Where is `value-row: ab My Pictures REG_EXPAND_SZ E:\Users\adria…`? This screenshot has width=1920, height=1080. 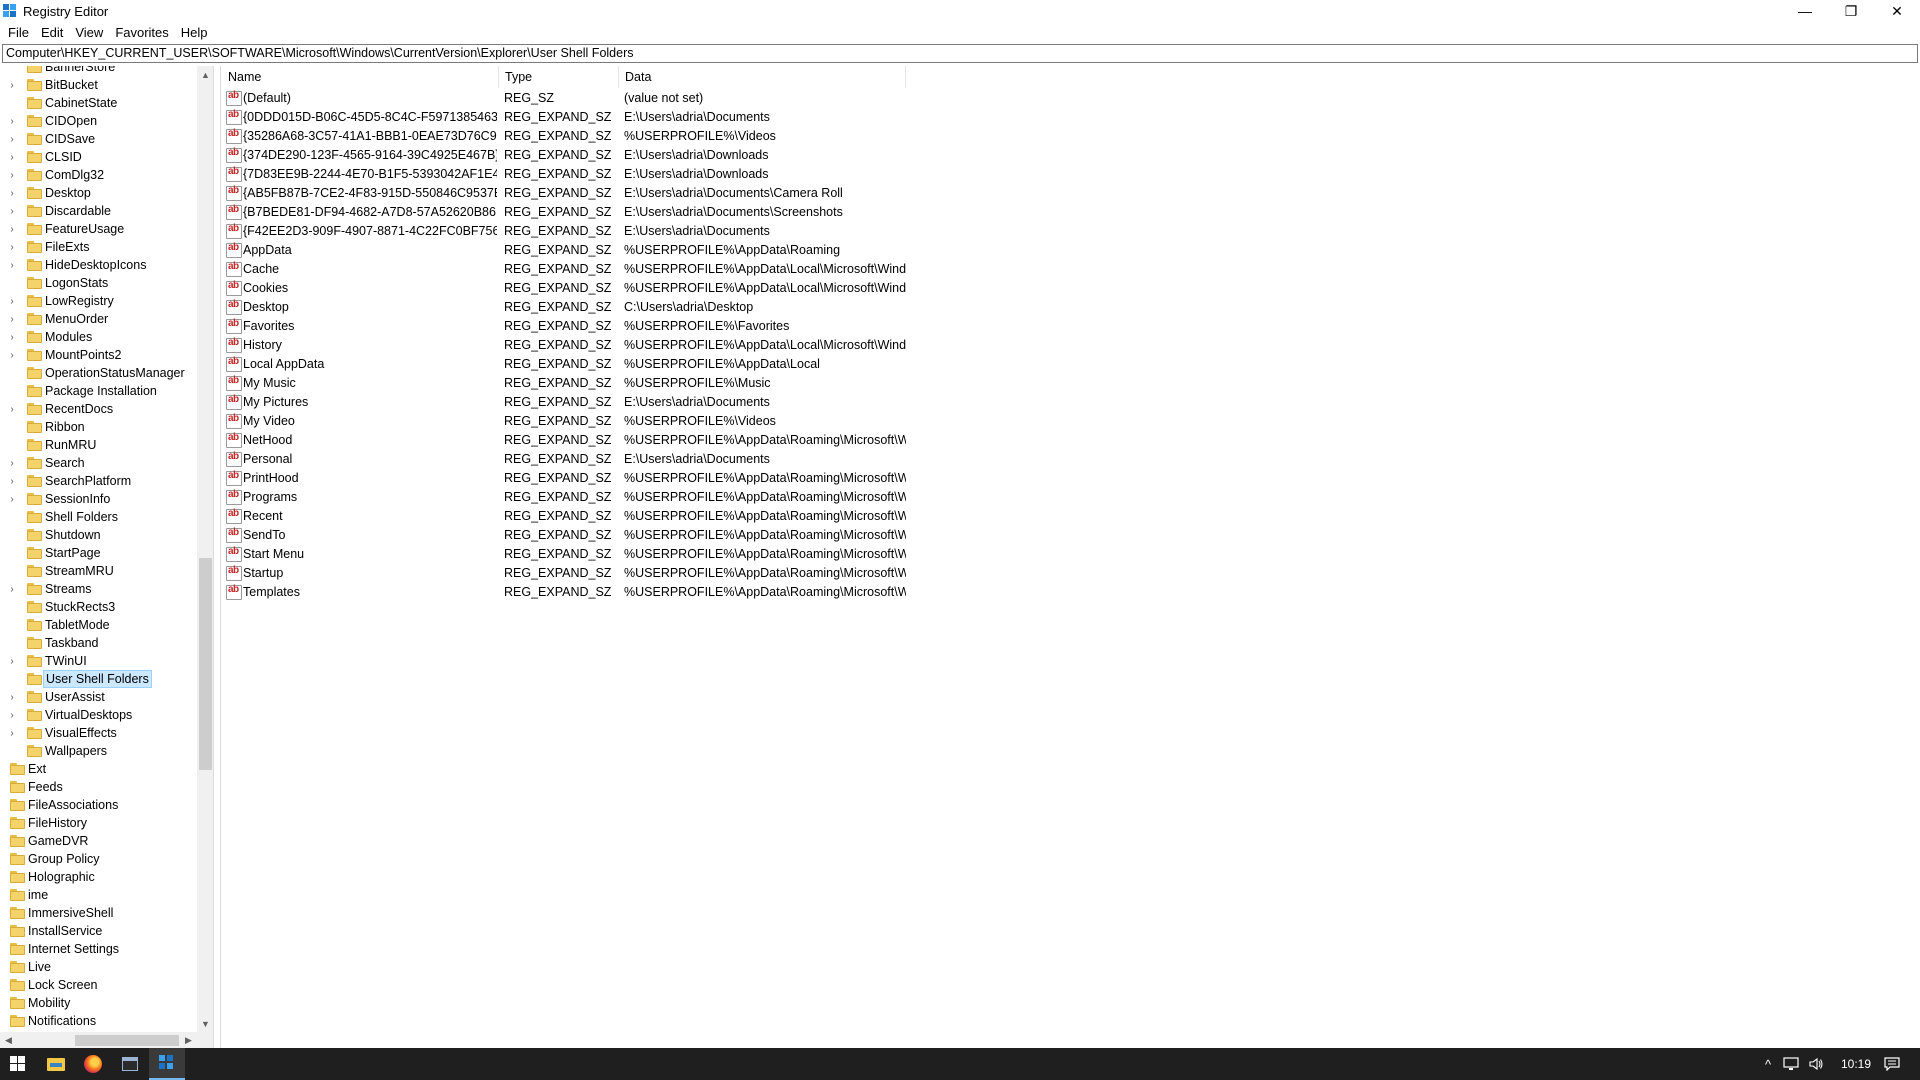 value-row: ab My Pictures REG_EXPAND_SZ E:\Users\adria… is located at coordinates (572, 402).